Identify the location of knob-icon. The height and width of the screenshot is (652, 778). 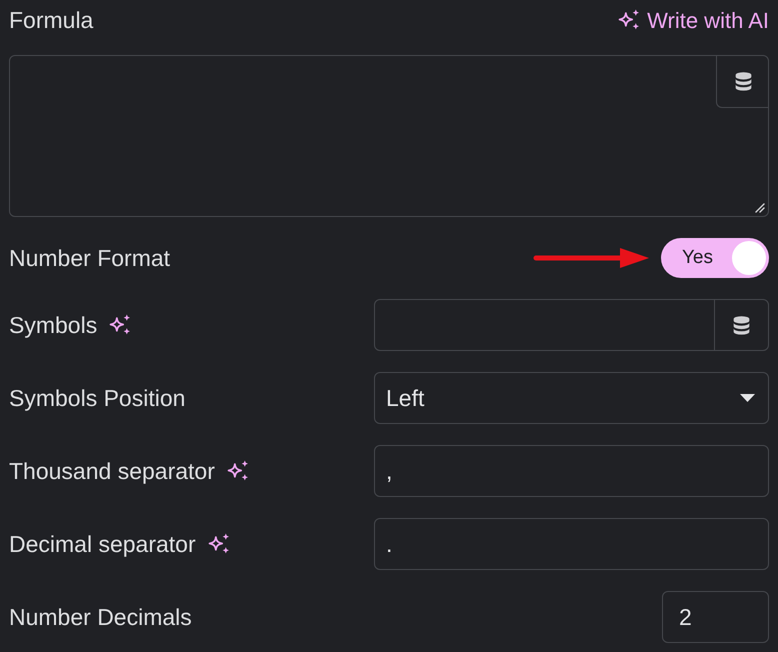
(749, 258).